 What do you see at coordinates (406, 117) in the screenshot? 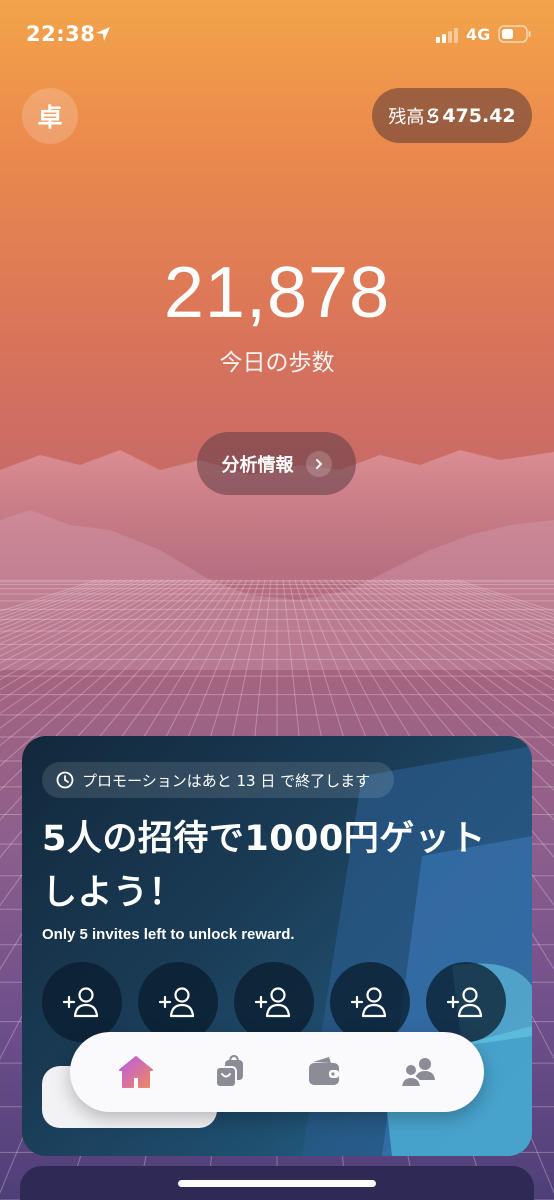
I see `balance-label: 残高` at bounding box center [406, 117].